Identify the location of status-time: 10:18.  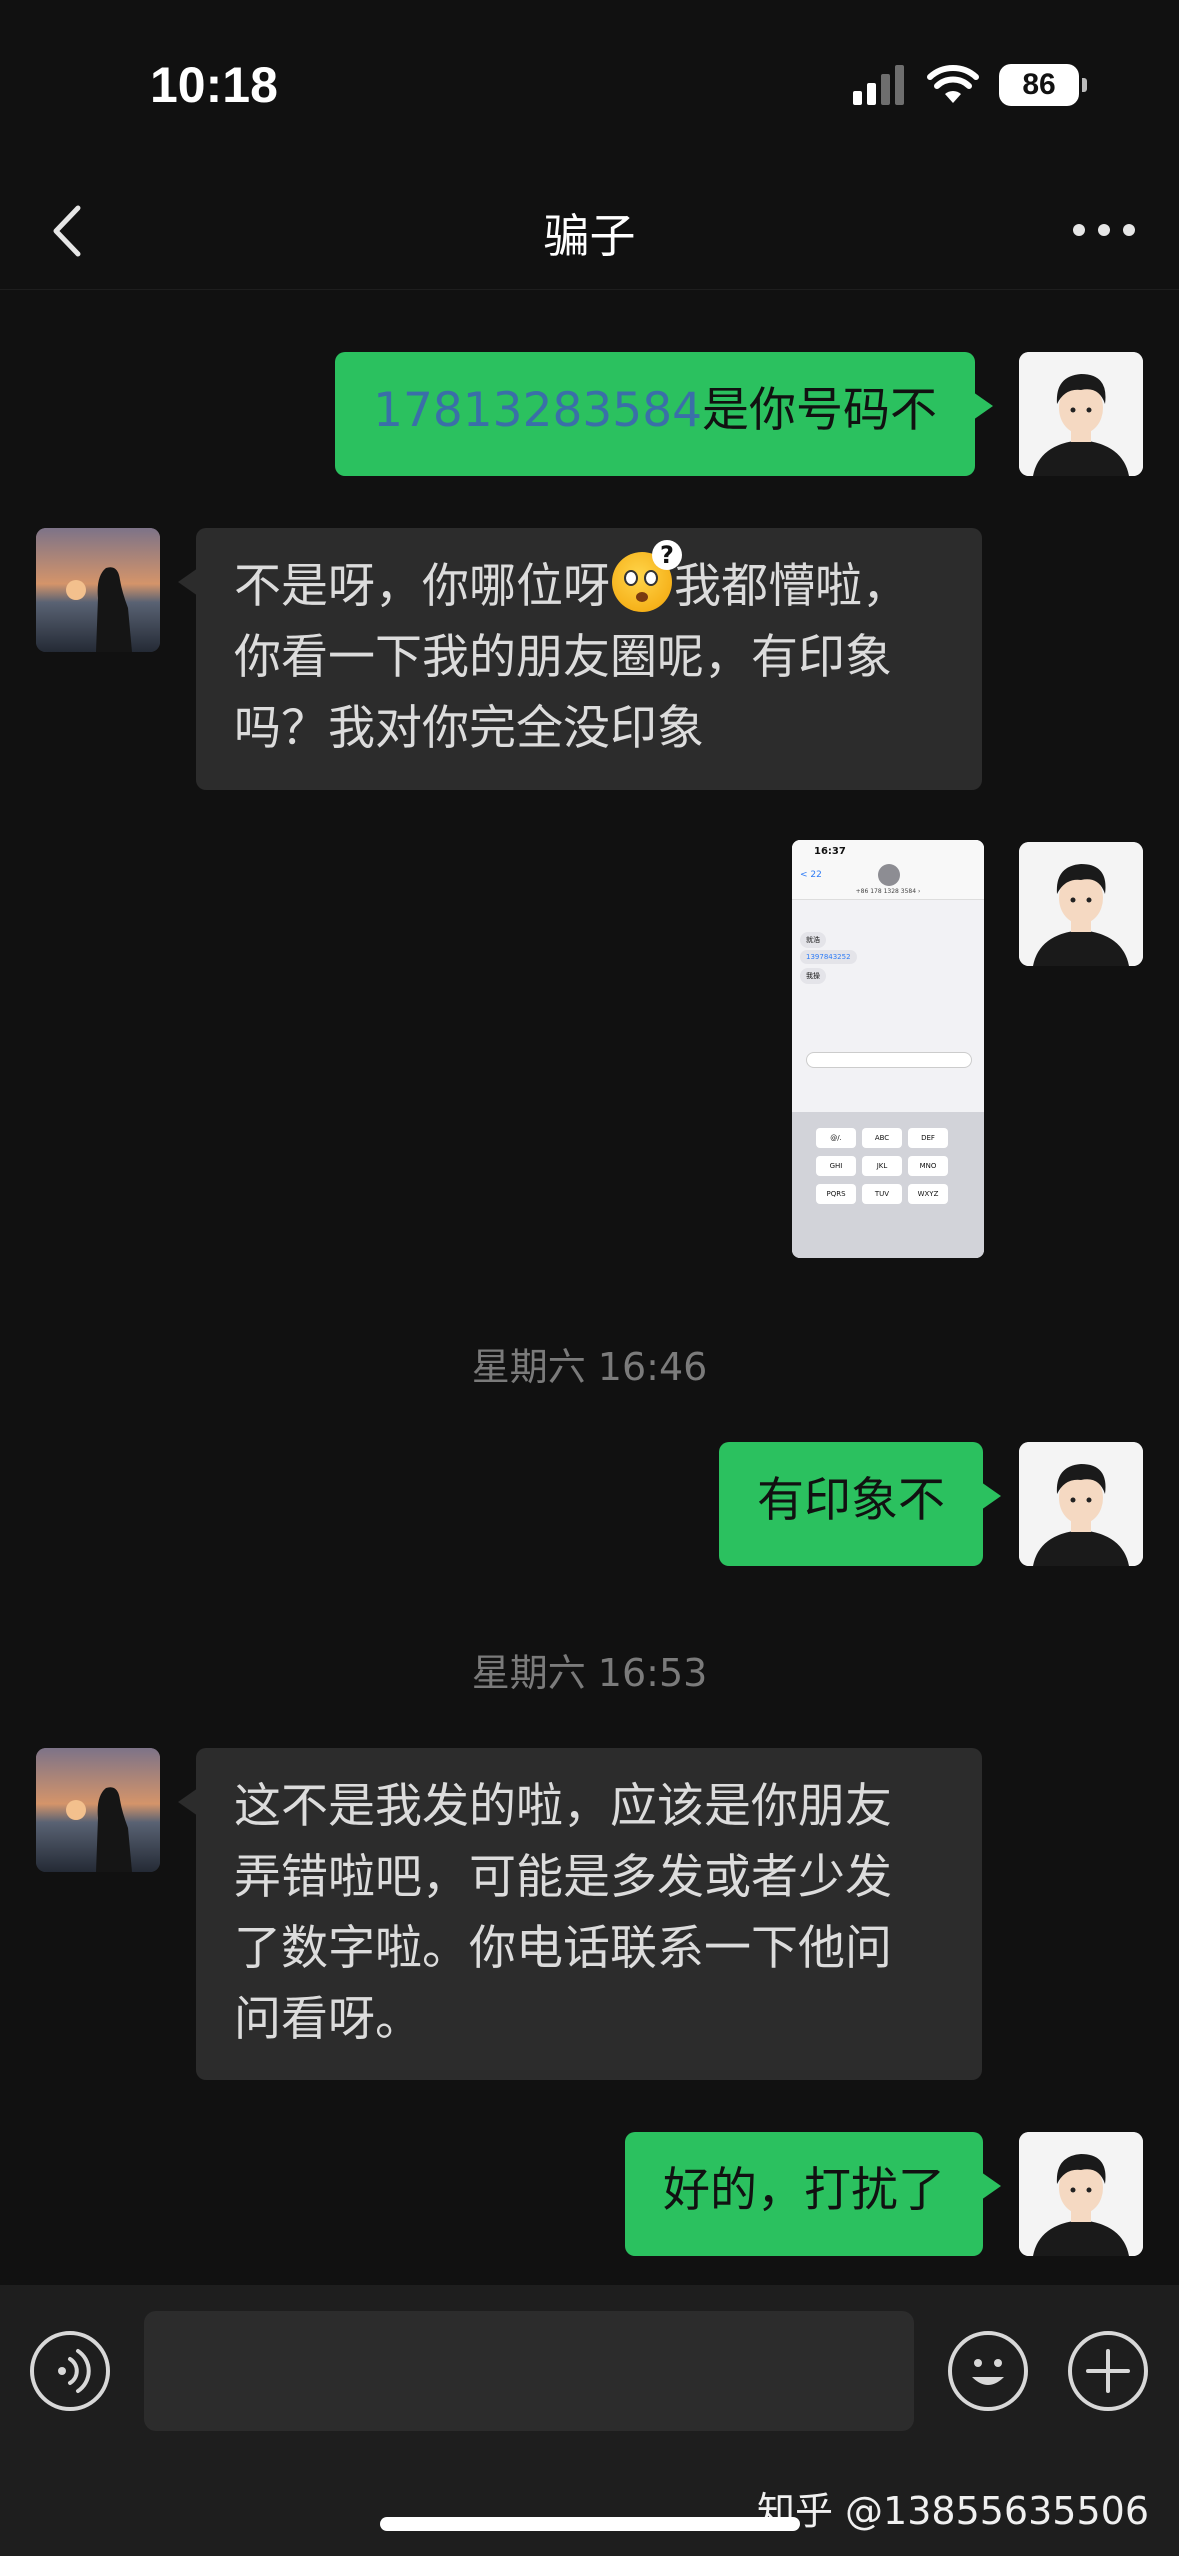
(214, 85).